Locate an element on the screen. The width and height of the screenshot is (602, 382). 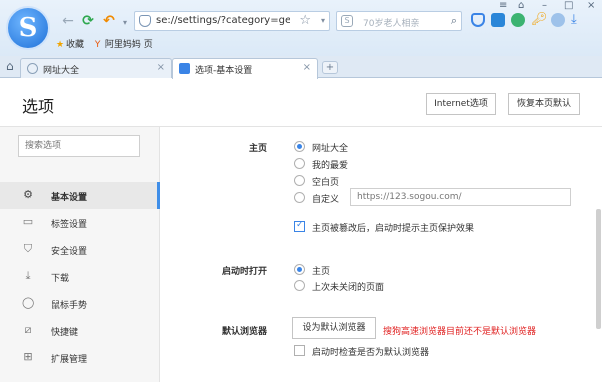
logo-letter: S is located at coordinates (28, 28).